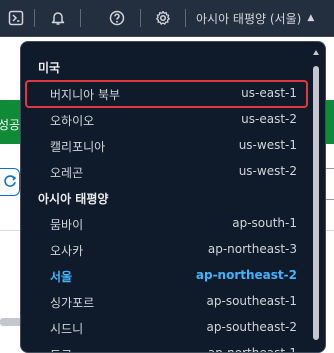 This screenshot has height=353, width=334. I want to click on help-icon, so click(117, 18).